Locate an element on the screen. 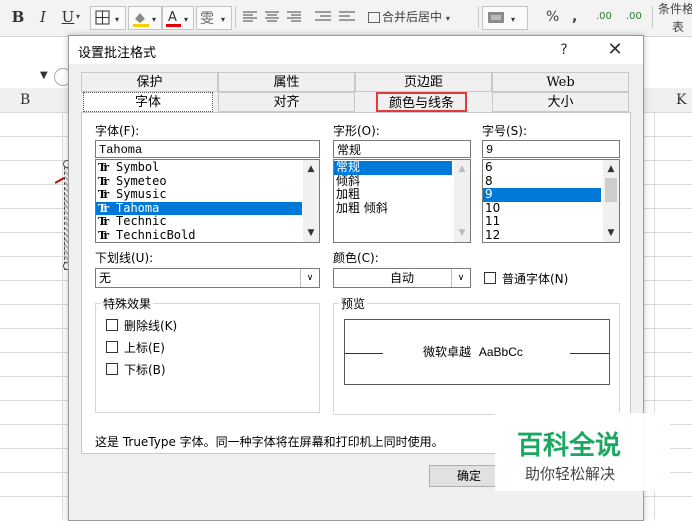 The height and width of the screenshot is (521, 692). increase-decimal-button: .00 is located at coordinates (604, 17).